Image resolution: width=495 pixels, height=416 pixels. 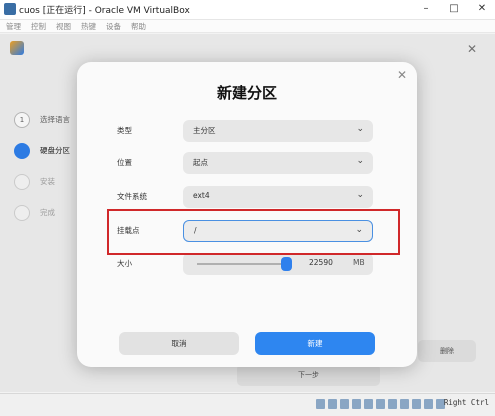 What do you see at coordinates (428, 404) in the screenshot?
I see `mouse-integration-icon` at bounding box center [428, 404].